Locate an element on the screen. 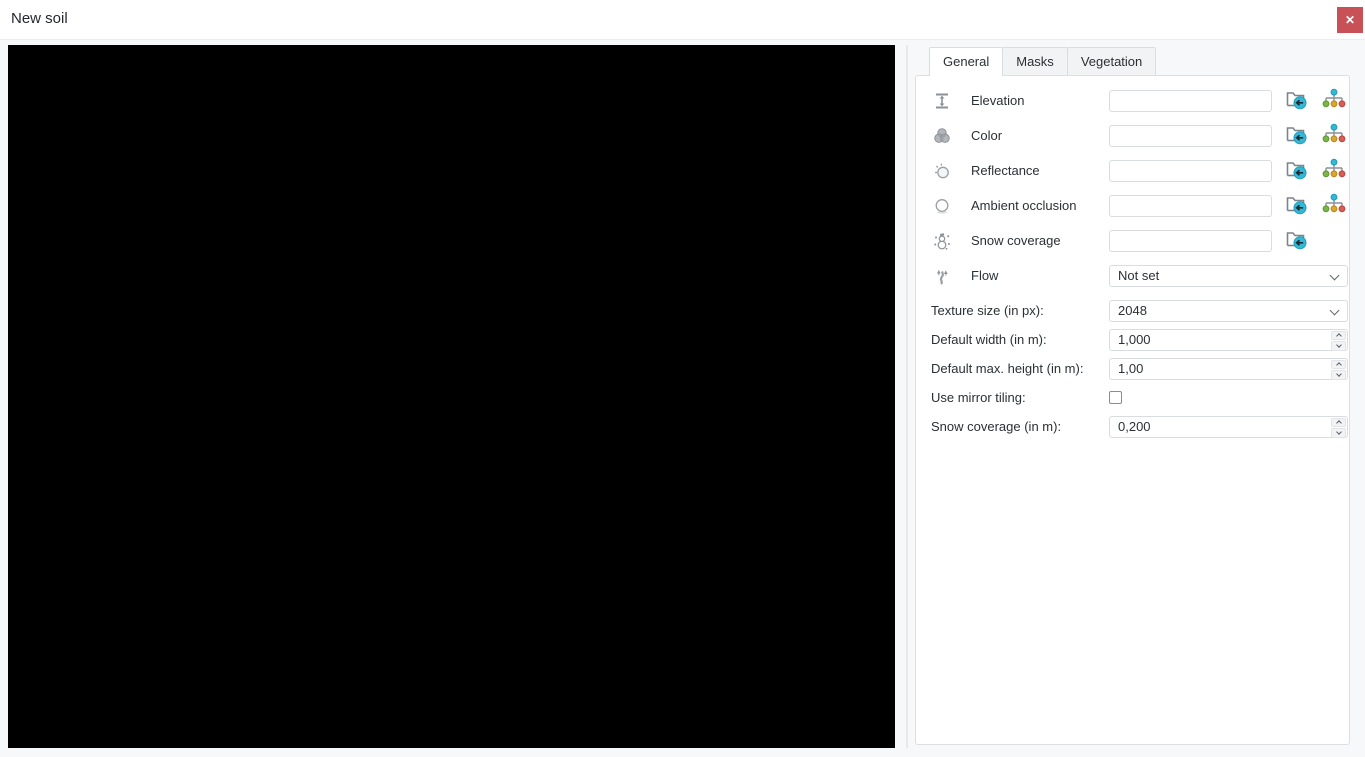 This screenshot has height=757, width=1365. snow-coverage-m-decrement-button is located at coordinates (1338, 433).